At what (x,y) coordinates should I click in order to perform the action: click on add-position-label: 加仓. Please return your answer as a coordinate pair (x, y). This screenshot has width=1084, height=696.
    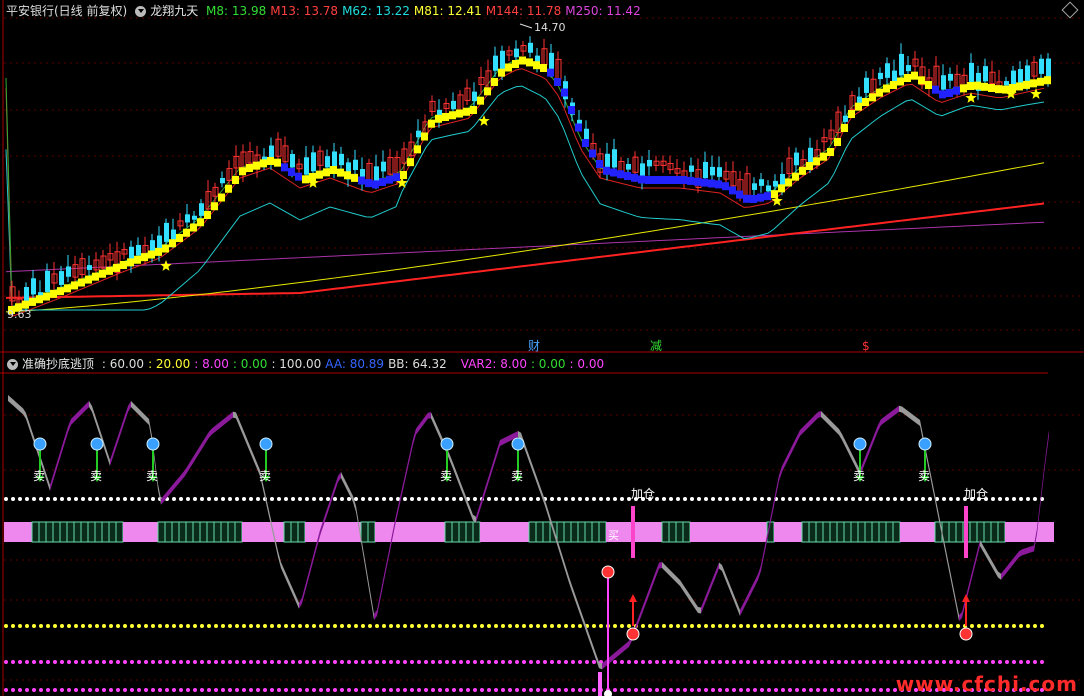
    Looking at the image, I should click on (643, 494).